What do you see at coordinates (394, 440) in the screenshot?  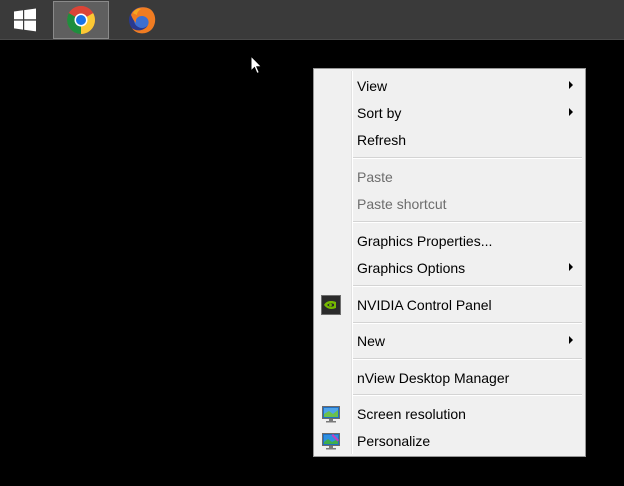 I see `menu-item-label: Personalize` at bounding box center [394, 440].